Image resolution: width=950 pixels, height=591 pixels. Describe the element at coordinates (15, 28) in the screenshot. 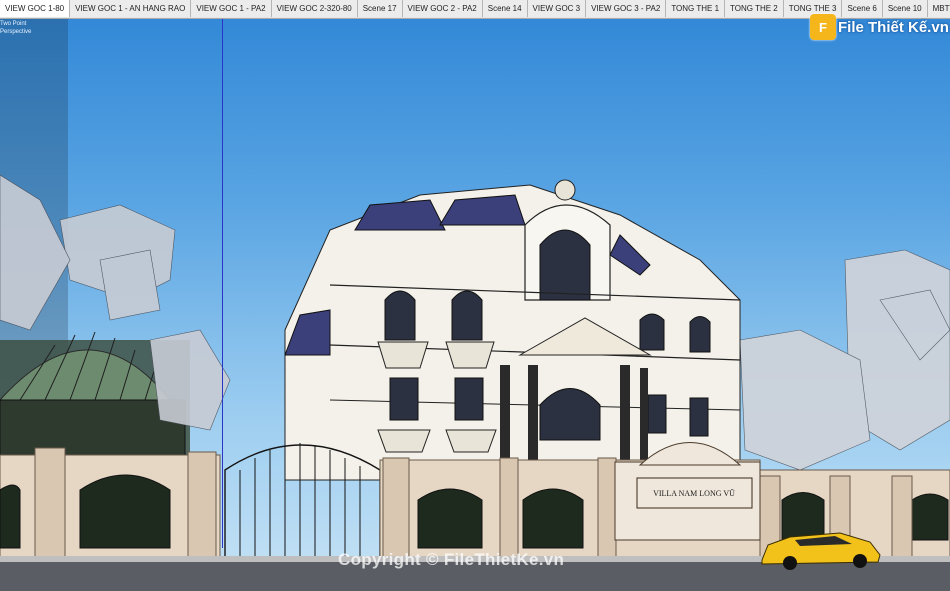

I see `camera-view-label: Two Point Perspective` at that location.